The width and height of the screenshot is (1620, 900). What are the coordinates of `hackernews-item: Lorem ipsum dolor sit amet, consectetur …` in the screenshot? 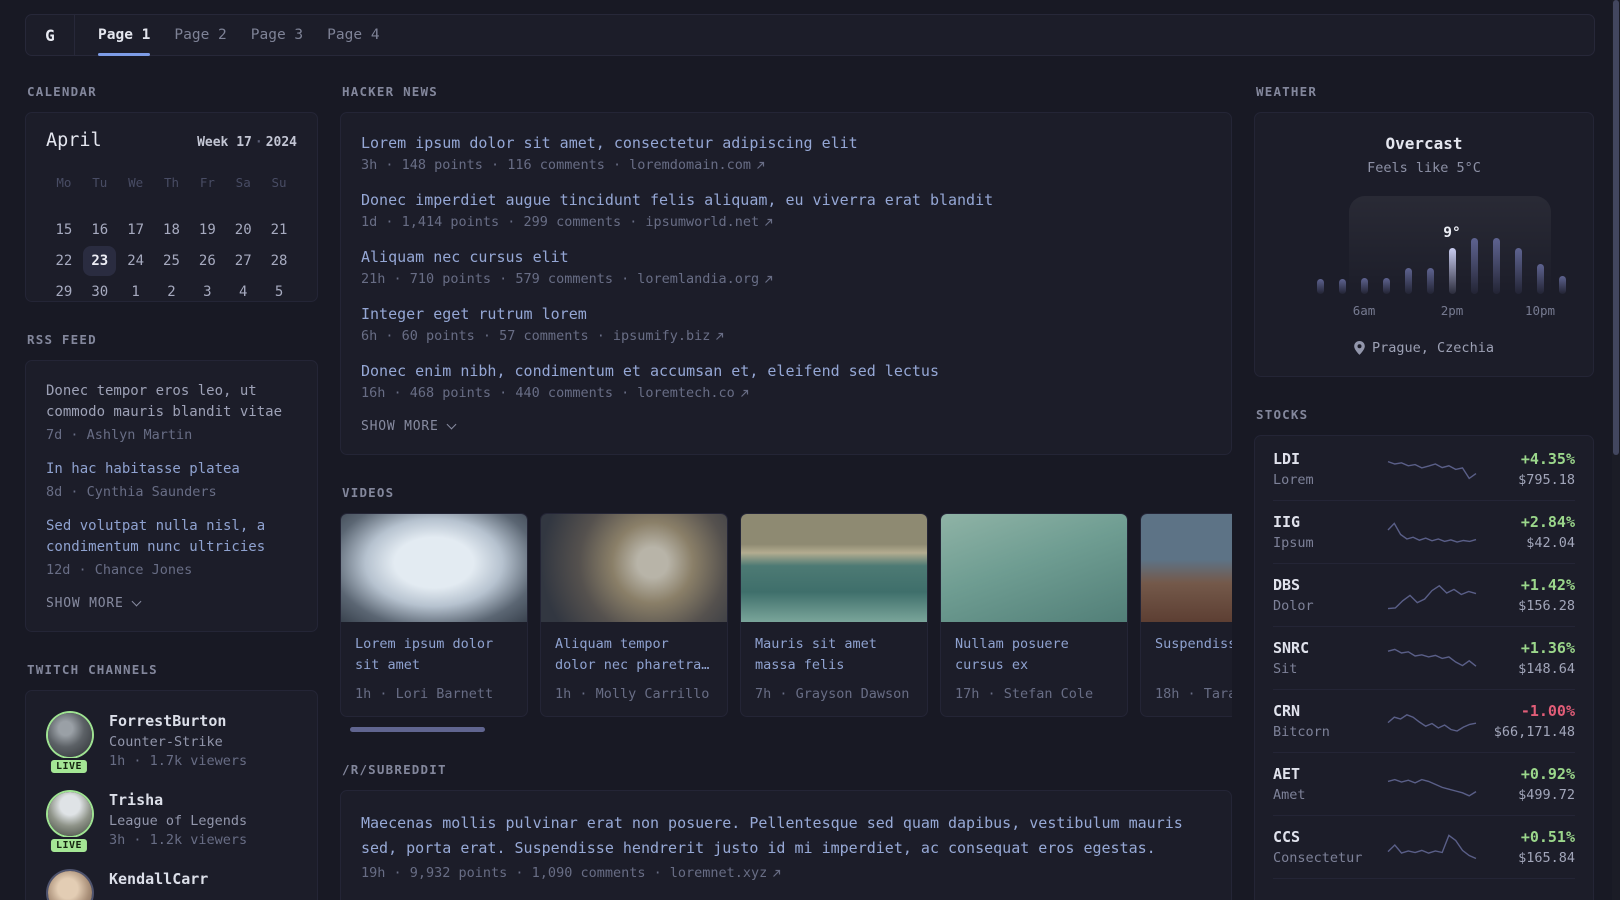 It's located at (786, 153).